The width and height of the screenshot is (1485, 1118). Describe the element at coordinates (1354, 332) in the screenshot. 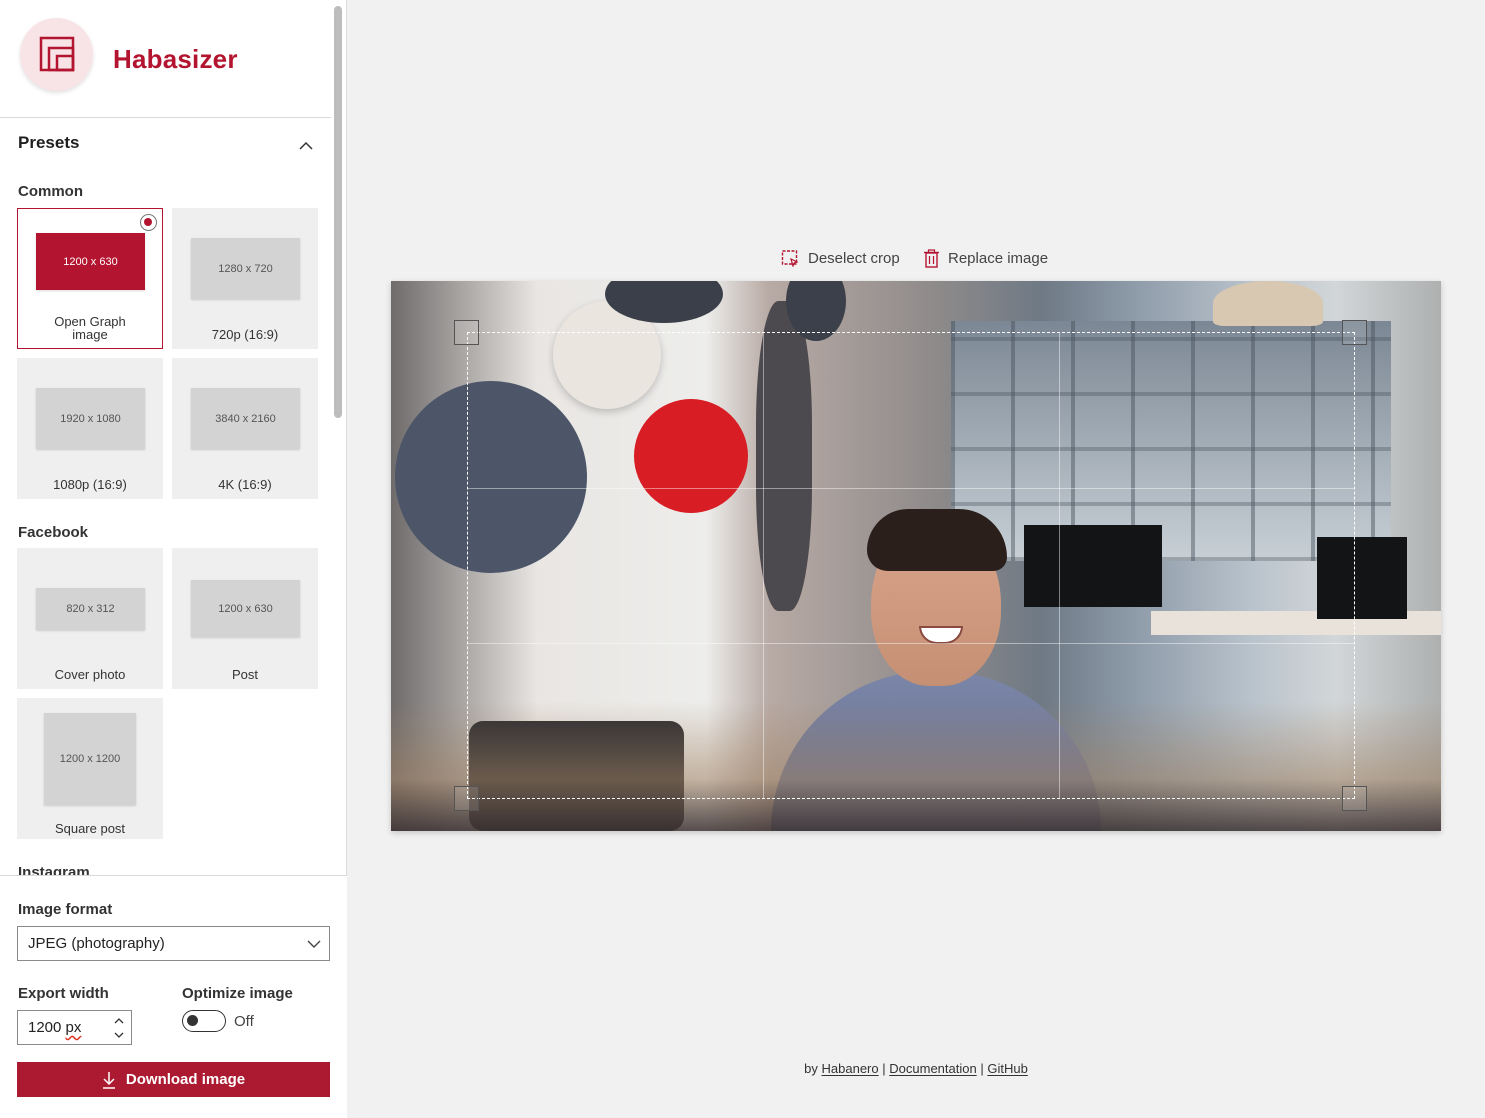

I see `crop-handle-top-right` at that location.